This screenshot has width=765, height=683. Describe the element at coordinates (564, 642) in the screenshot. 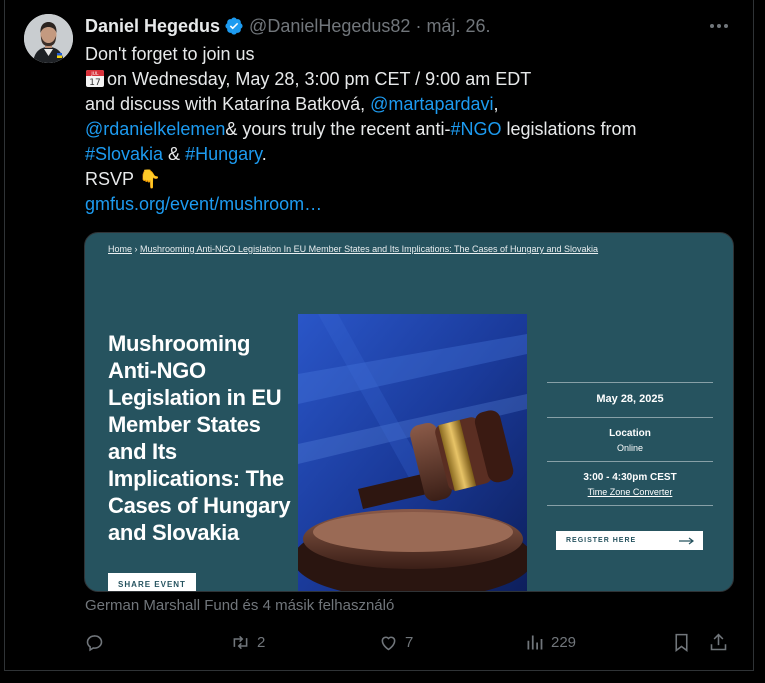

I see `view-count: 229` at that location.